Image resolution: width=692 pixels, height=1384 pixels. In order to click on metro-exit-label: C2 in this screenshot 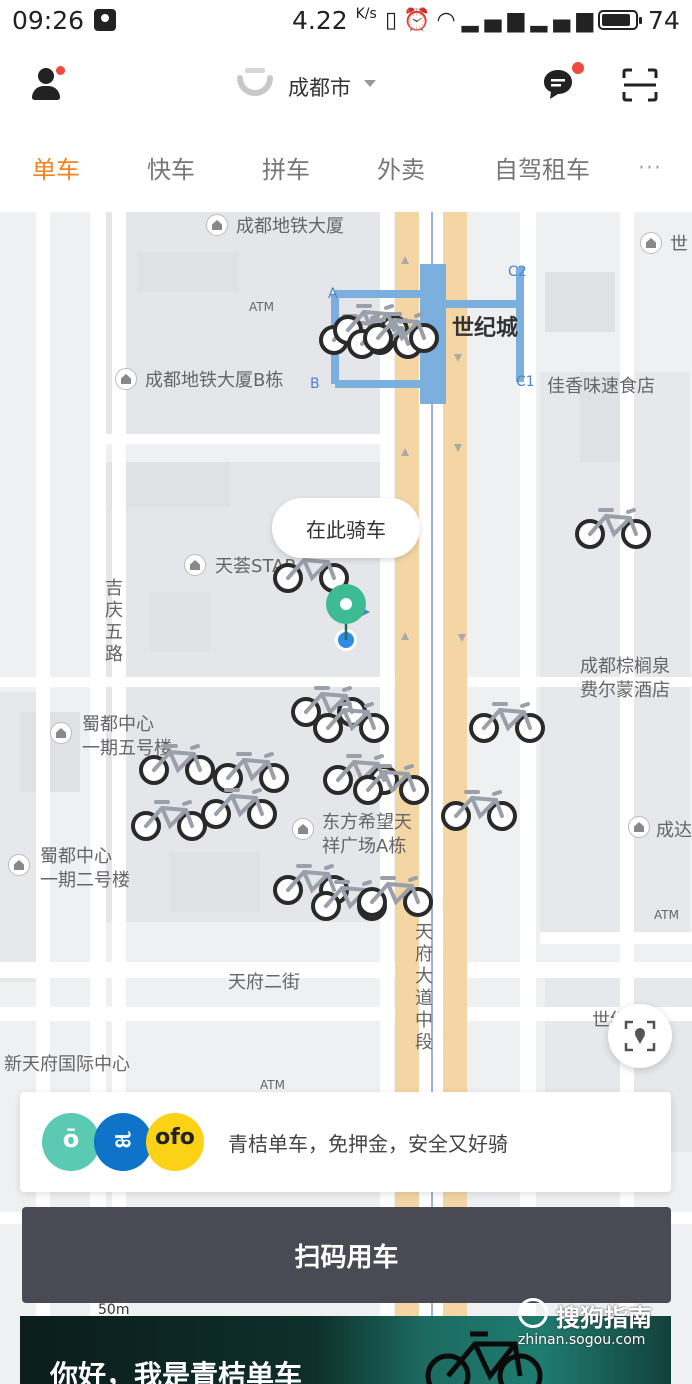, I will do `click(517, 272)`.